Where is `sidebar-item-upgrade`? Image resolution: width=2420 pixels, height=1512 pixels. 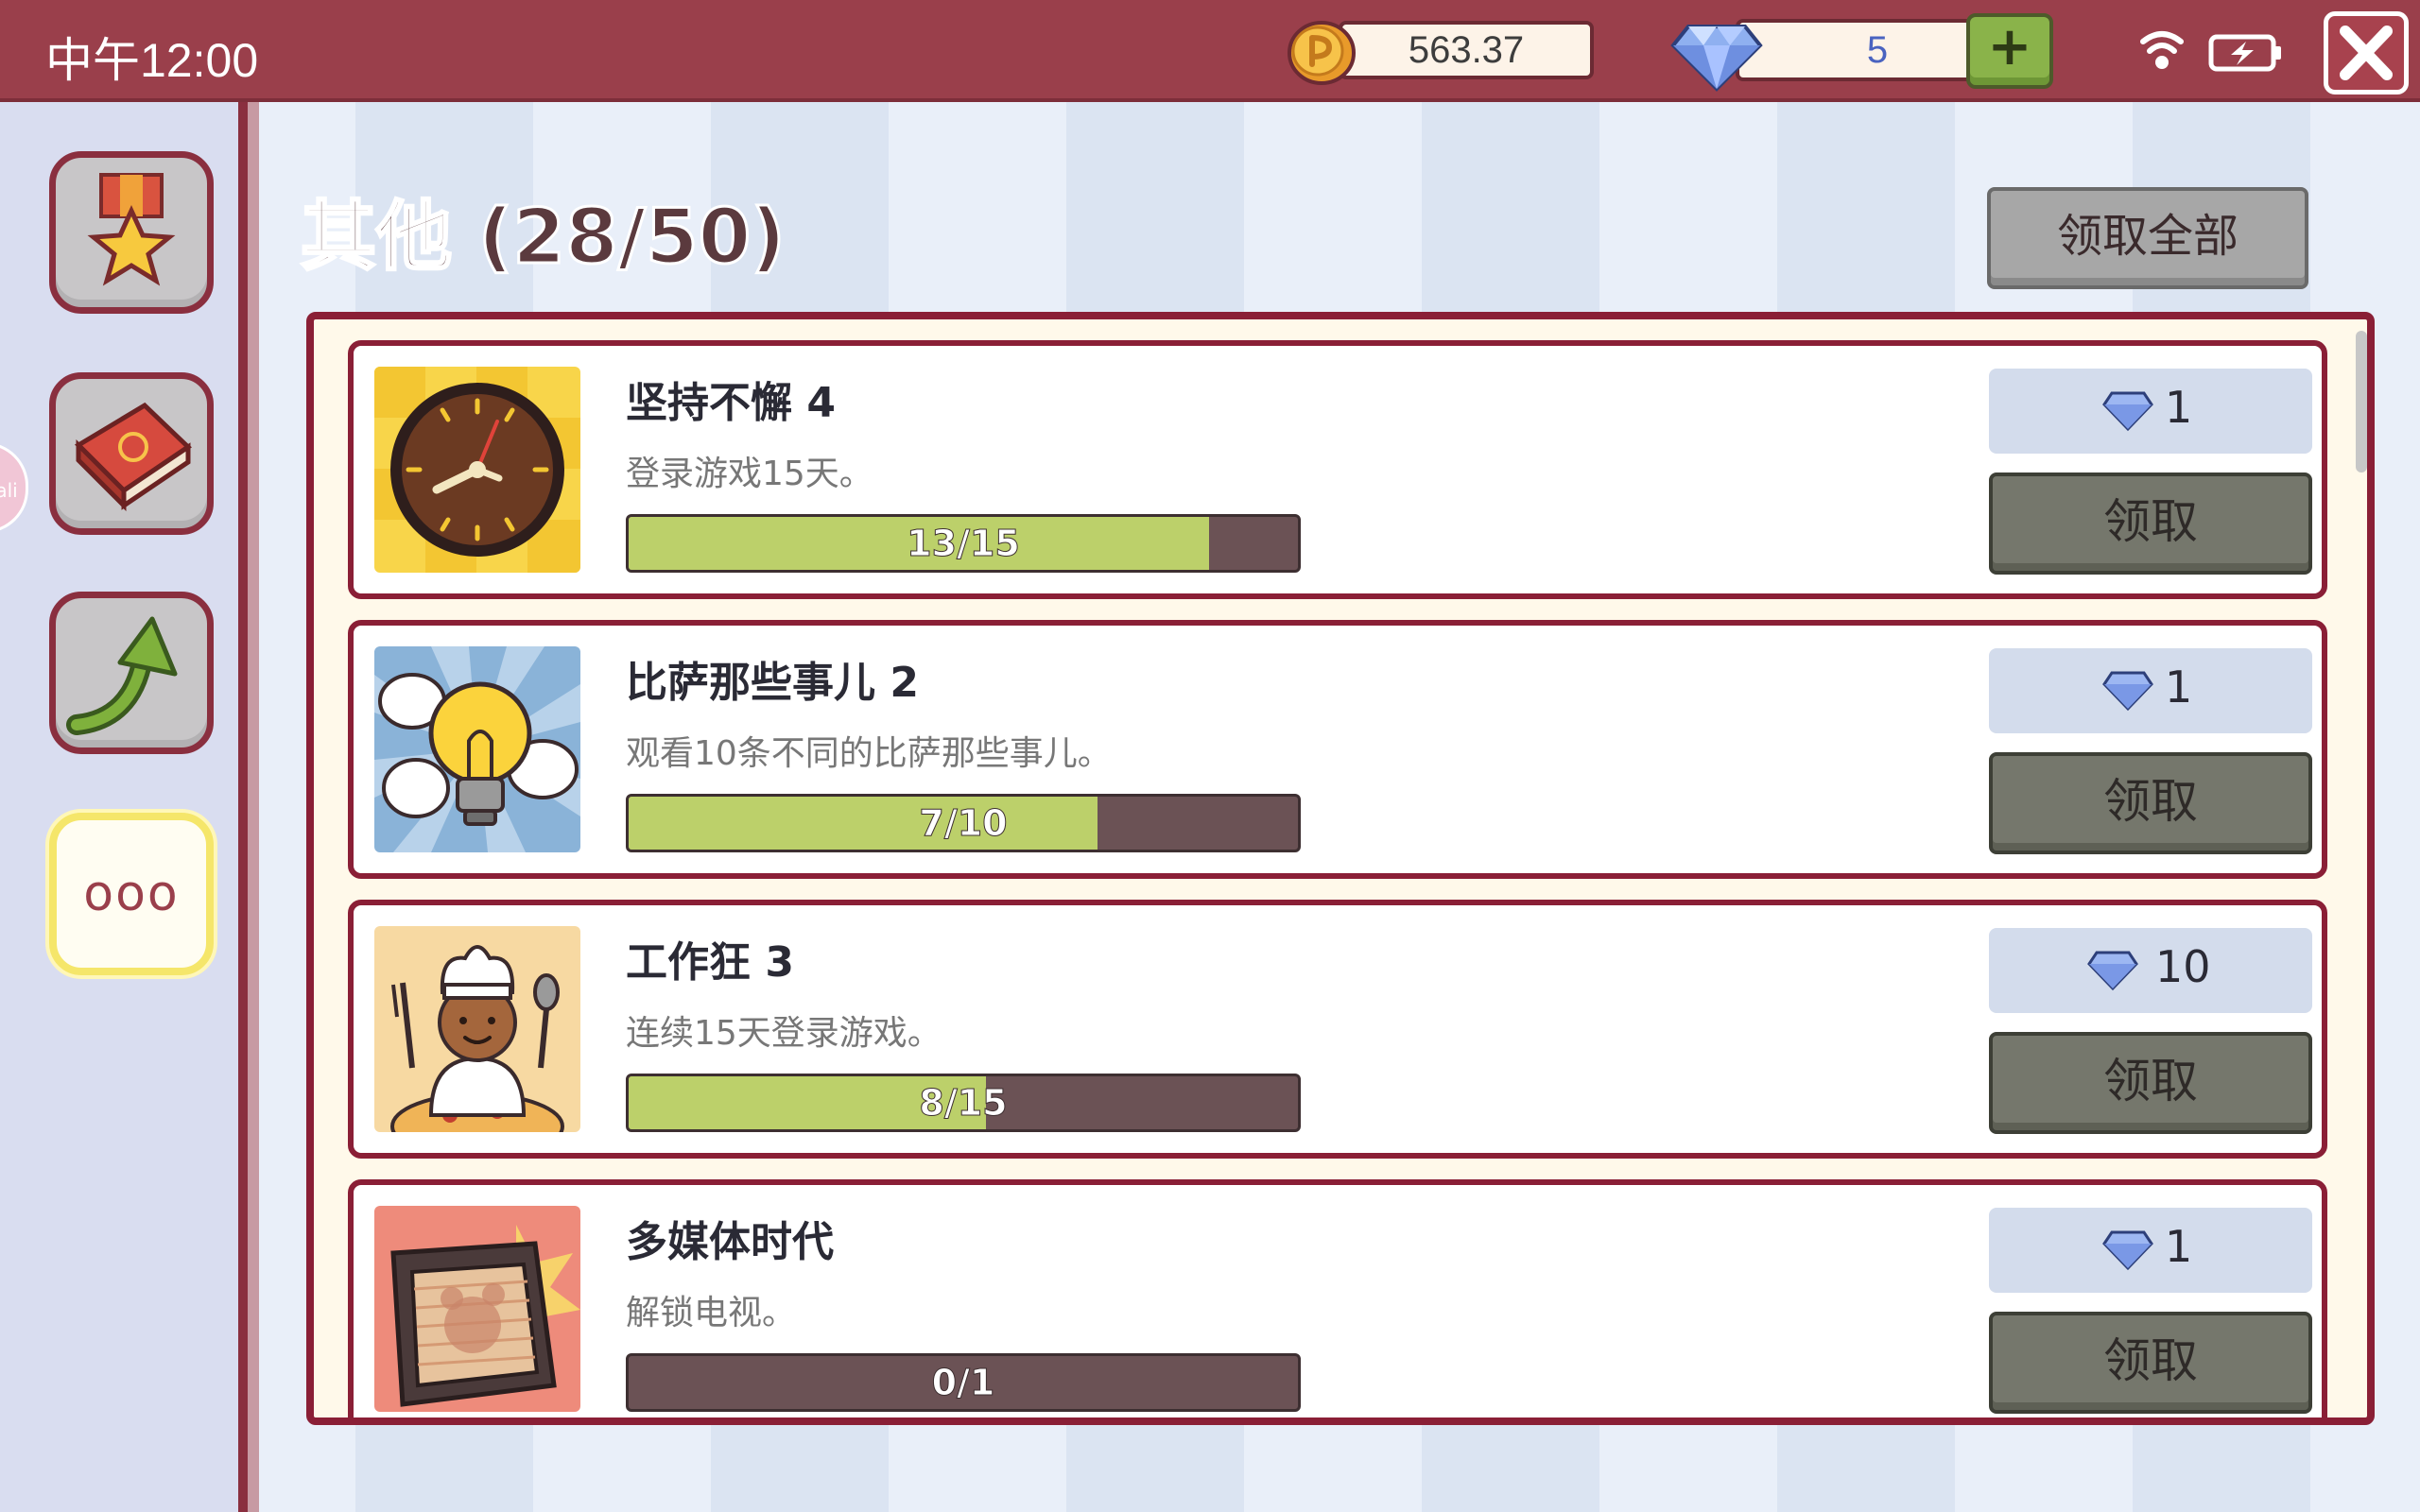 sidebar-item-upgrade is located at coordinates (131, 673).